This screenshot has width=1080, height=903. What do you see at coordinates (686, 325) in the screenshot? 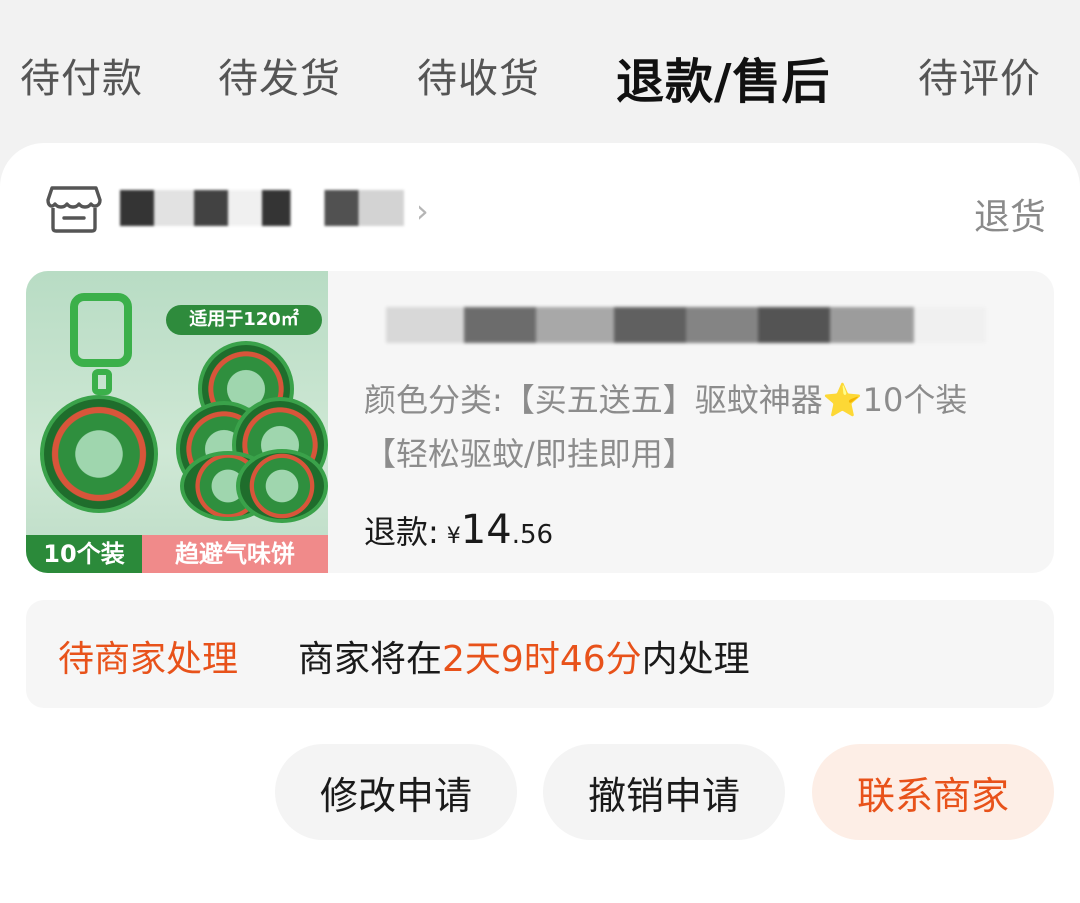
I see `product-title-redacted` at bounding box center [686, 325].